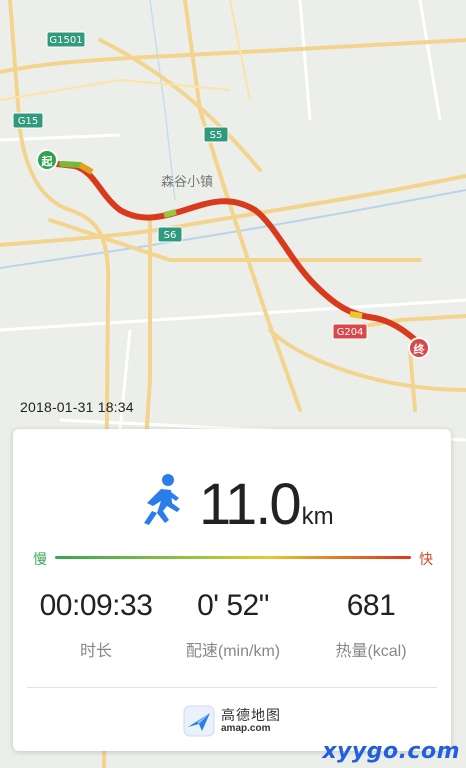 This screenshot has width=466, height=768. I want to click on start-marker: 起, so click(47, 160).